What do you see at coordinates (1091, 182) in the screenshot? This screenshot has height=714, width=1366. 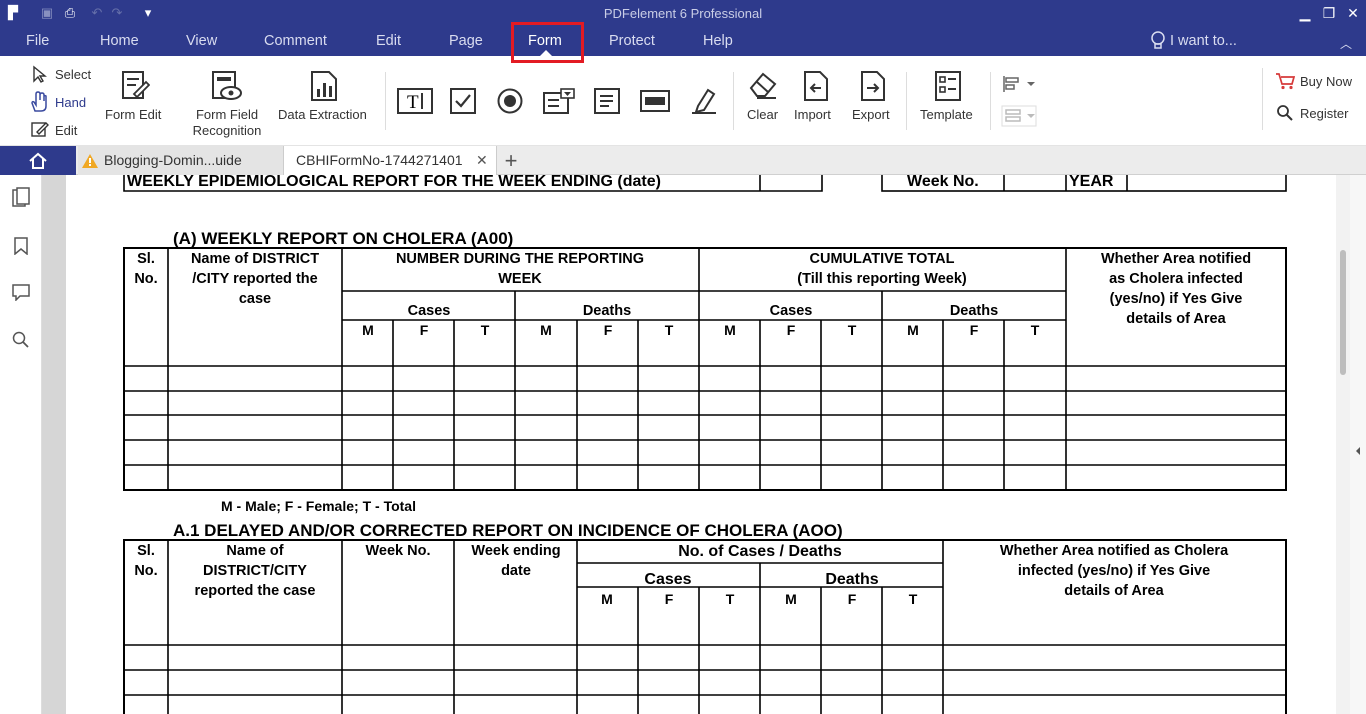 I see `year-label: YEAR` at bounding box center [1091, 182].